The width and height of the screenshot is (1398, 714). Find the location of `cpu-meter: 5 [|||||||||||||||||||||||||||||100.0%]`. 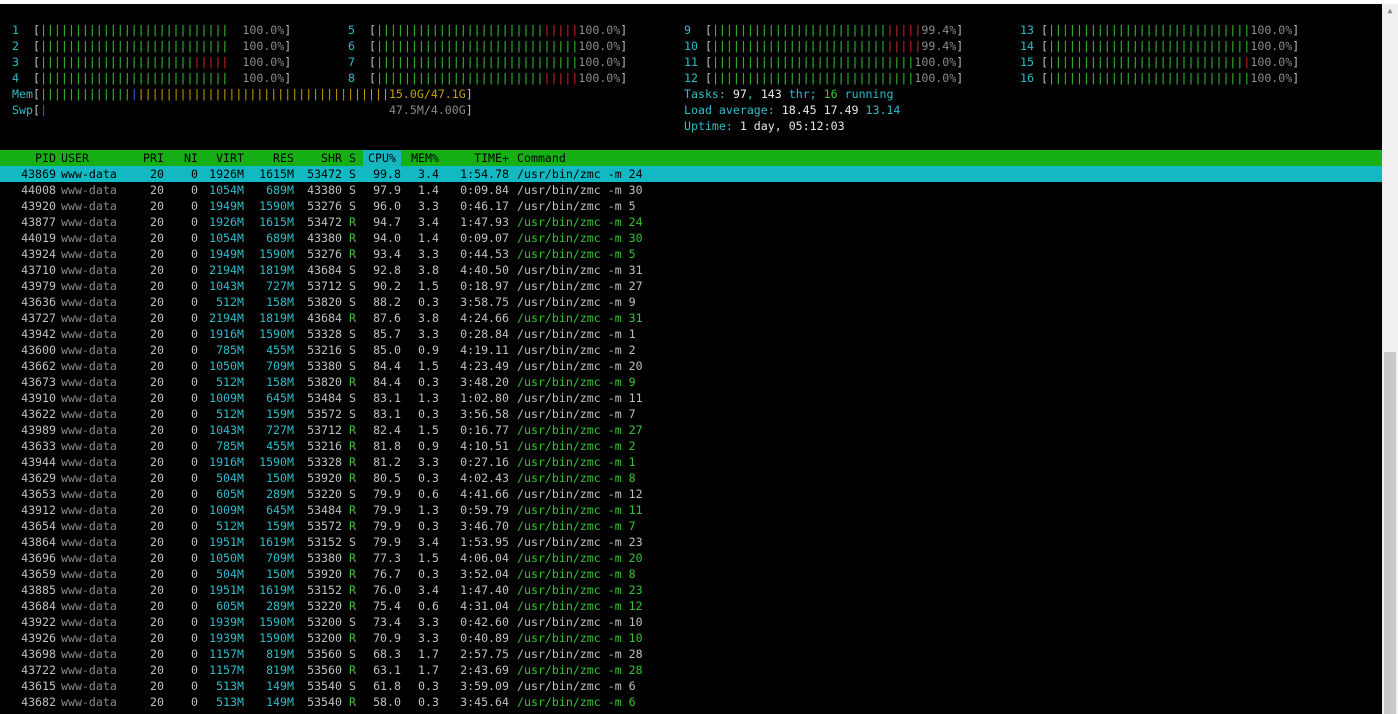

cpu-meter: 5 [|||||||||||||||||||||||||||||100.0%] is located at coordinates (488, 30).